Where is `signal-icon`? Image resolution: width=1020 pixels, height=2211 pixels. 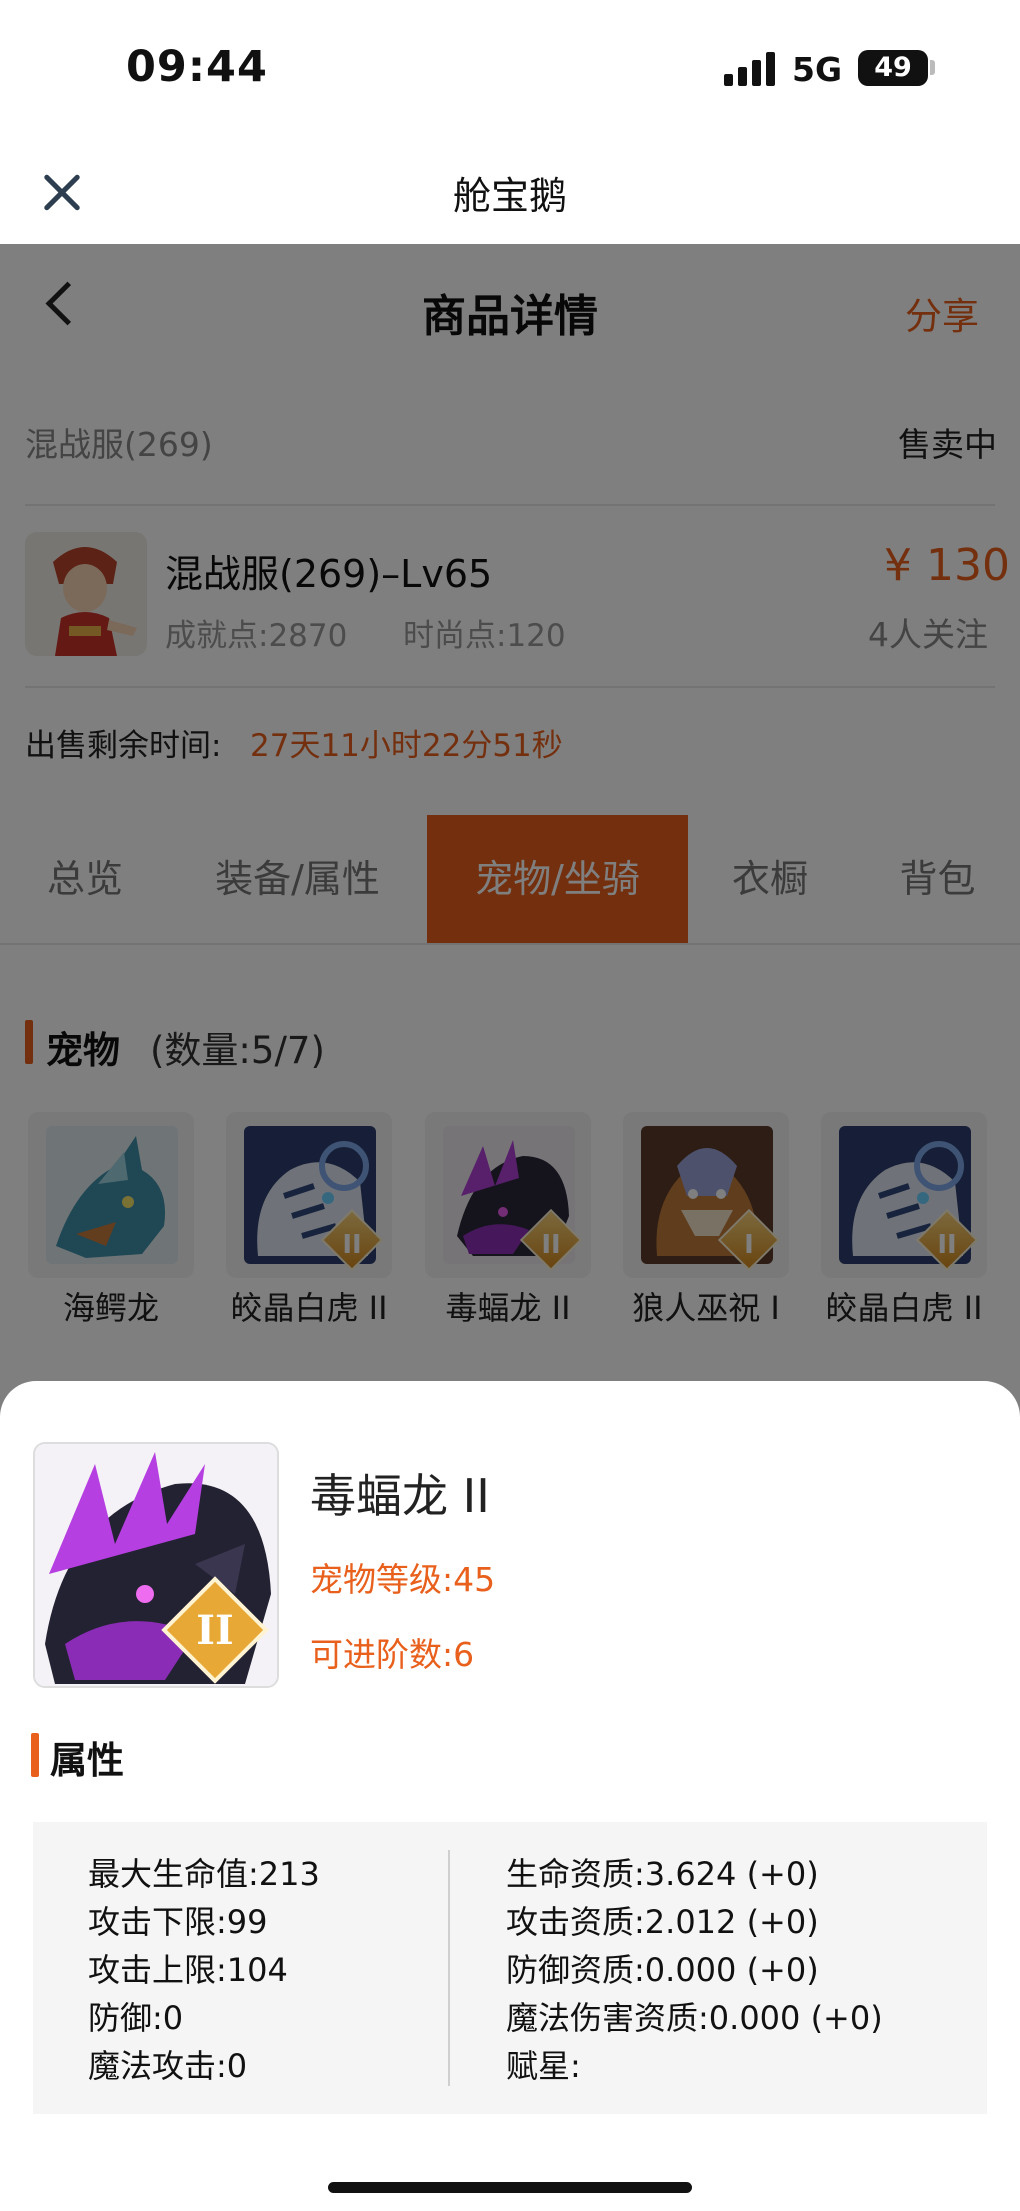 signal-icon is located at coordinates (750, 69).